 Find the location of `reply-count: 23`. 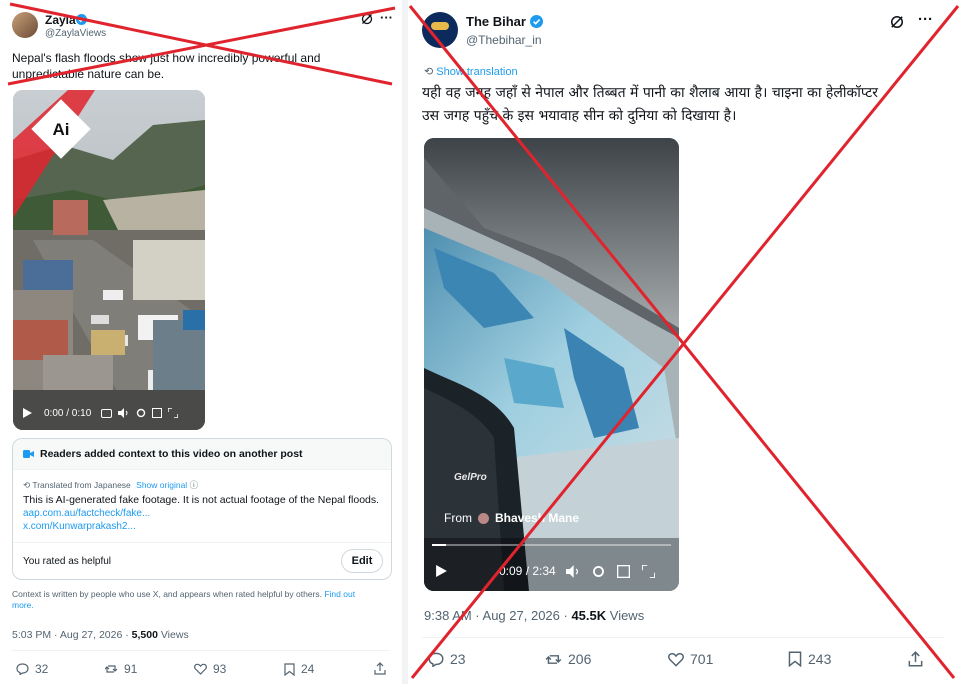

reply-count: 23 is located at coordinates (458, 659).